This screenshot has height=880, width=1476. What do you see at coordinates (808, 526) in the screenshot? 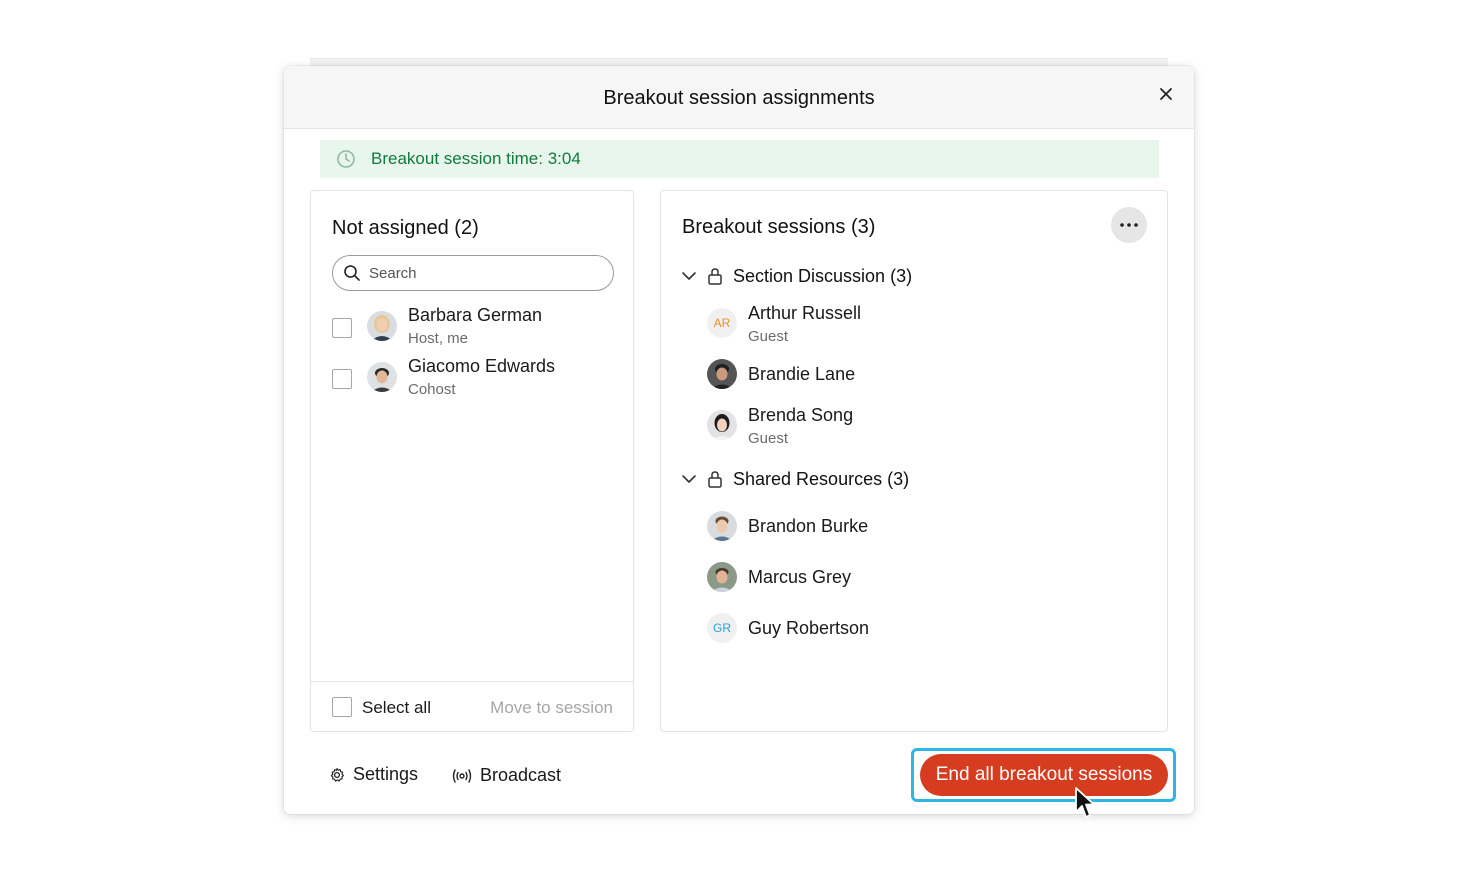
I see `member-name: Brandon Burke` at bounding box center [808, 526].